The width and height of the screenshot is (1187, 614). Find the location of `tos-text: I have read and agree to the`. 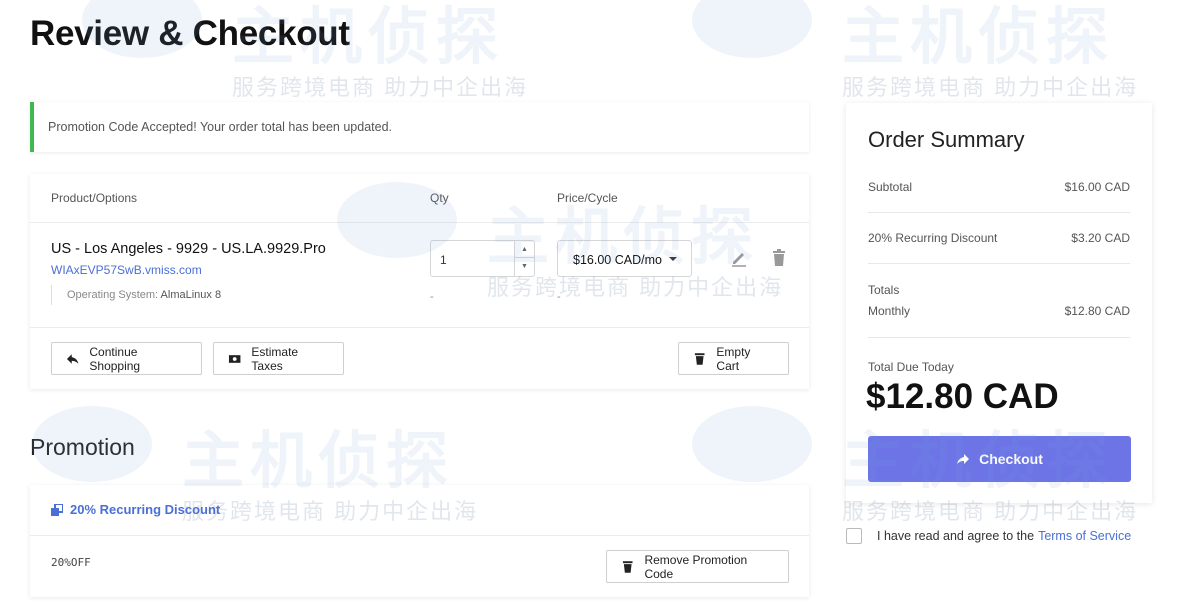

tos-text: I have read and agree to the is located at coordinates (956, 536).